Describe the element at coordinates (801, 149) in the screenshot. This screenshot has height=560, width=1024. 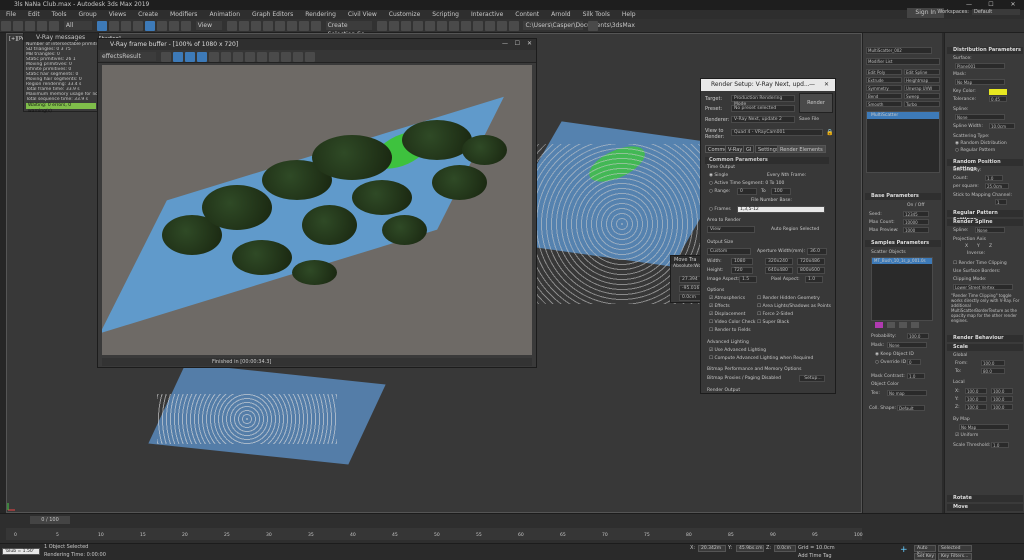
I see `tab-render-elements: Render Elements` at that location.